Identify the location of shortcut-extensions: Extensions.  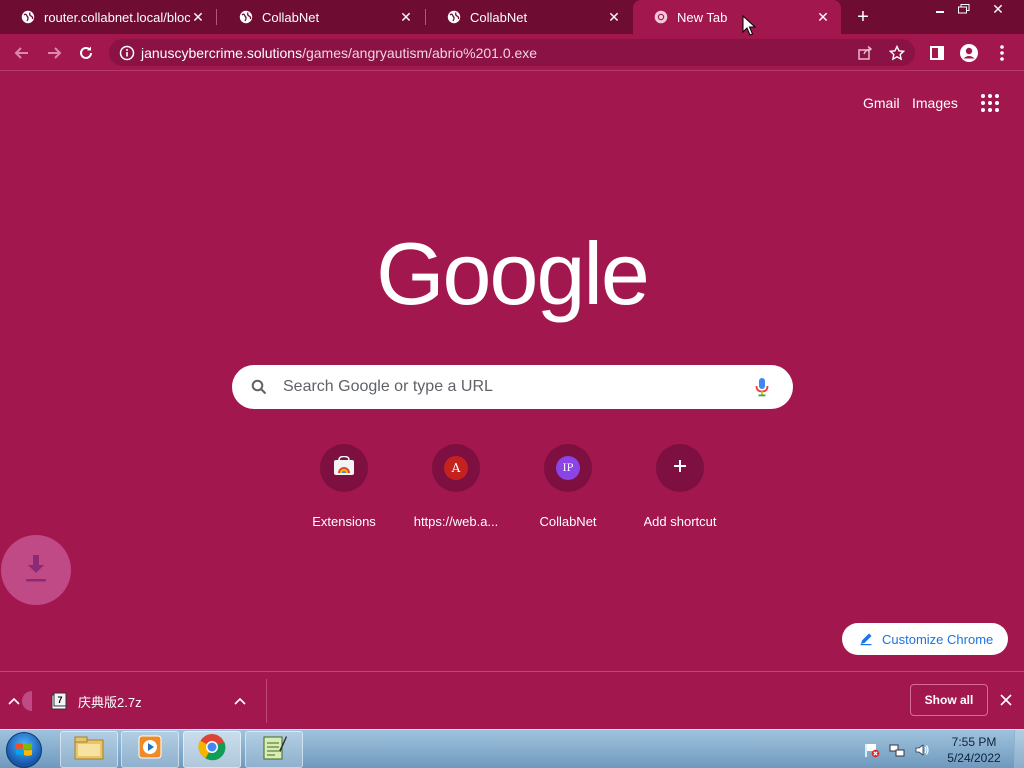
(344, 487).